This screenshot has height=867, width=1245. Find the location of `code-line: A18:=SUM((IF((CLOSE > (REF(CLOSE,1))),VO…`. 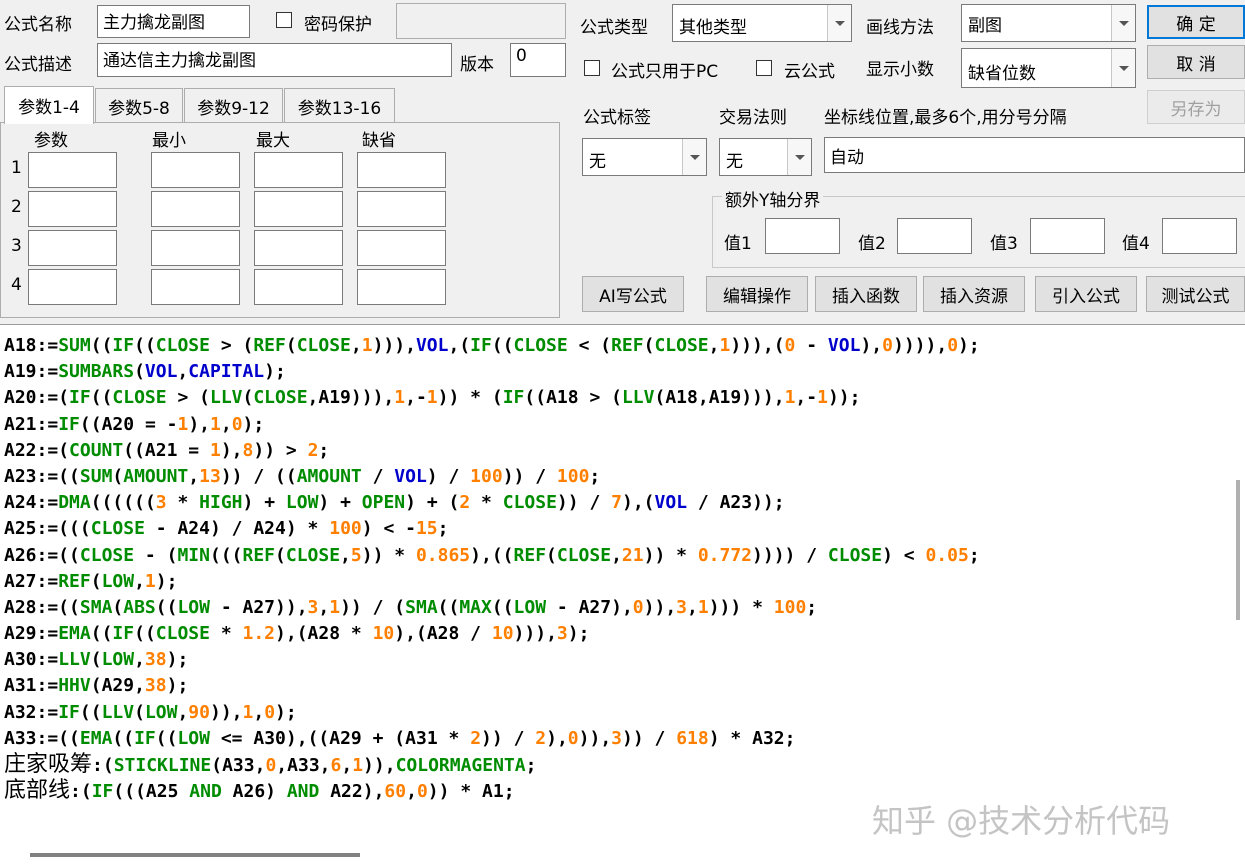

code-line: A18:=SUM((IF((CLOSE > (REF(CLOSE,1))),VO… is located at coordinates (492, 346).